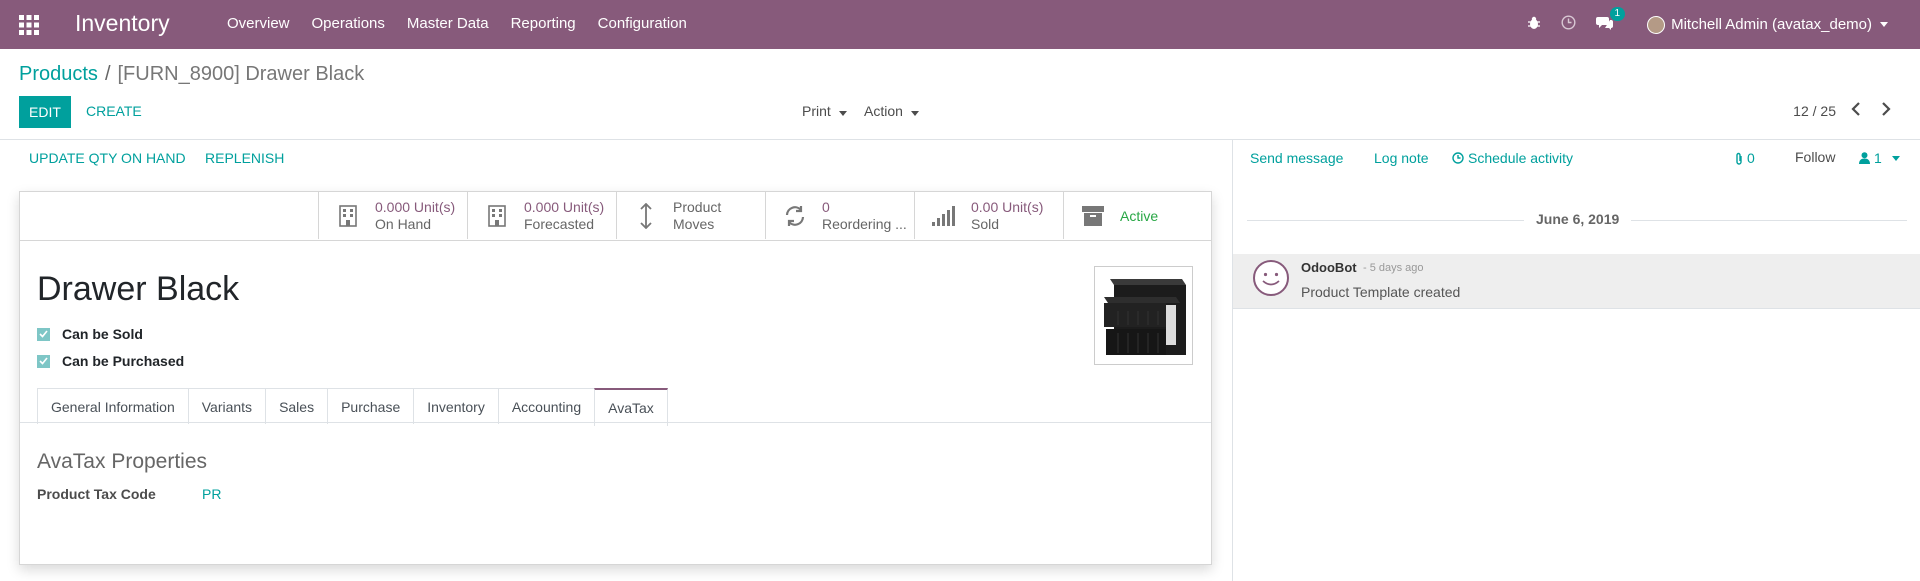  What do you see at coordinates (448, 23) in the screenshot?
I see `menu-master-data: Master Data` at bounding box center [448, 23].